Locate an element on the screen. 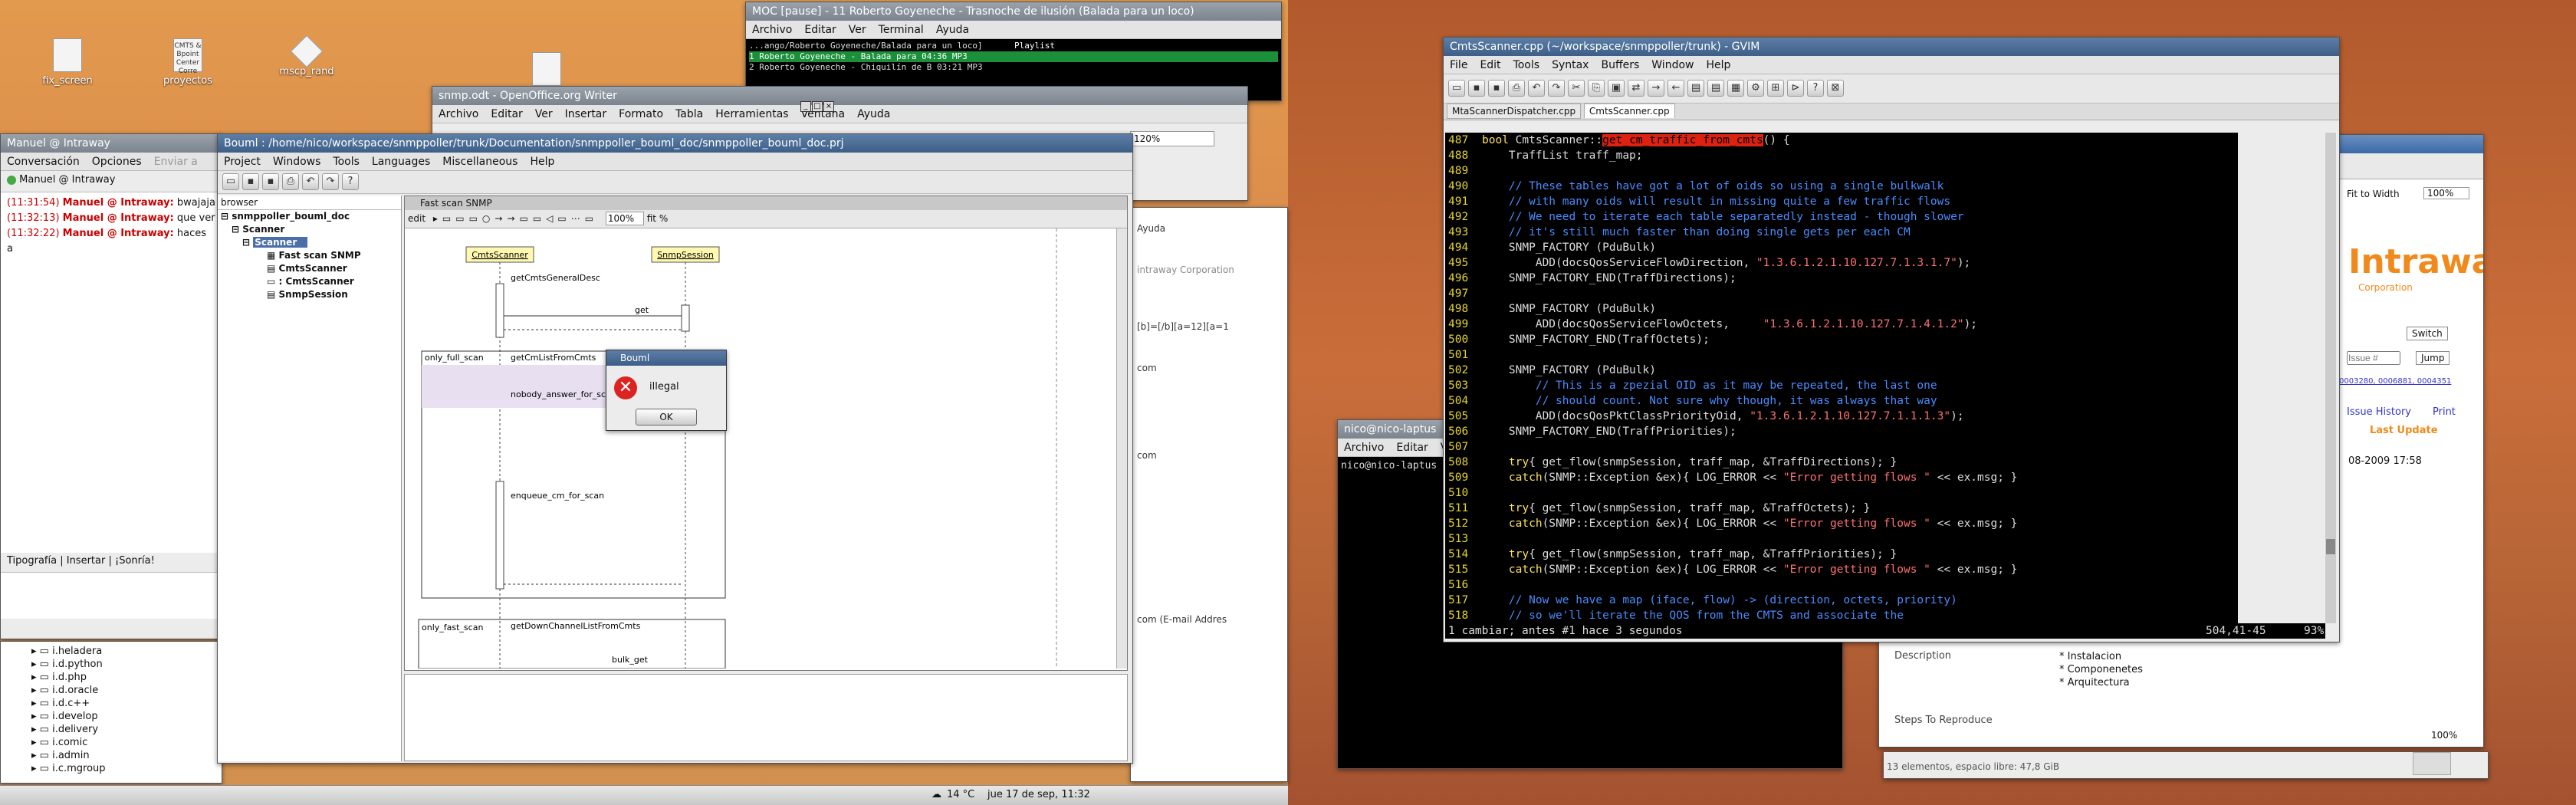 This screenshot has width=2576, height=805. tree-item: ▭ : CmtsScanner is located at coordinates (311, 281).